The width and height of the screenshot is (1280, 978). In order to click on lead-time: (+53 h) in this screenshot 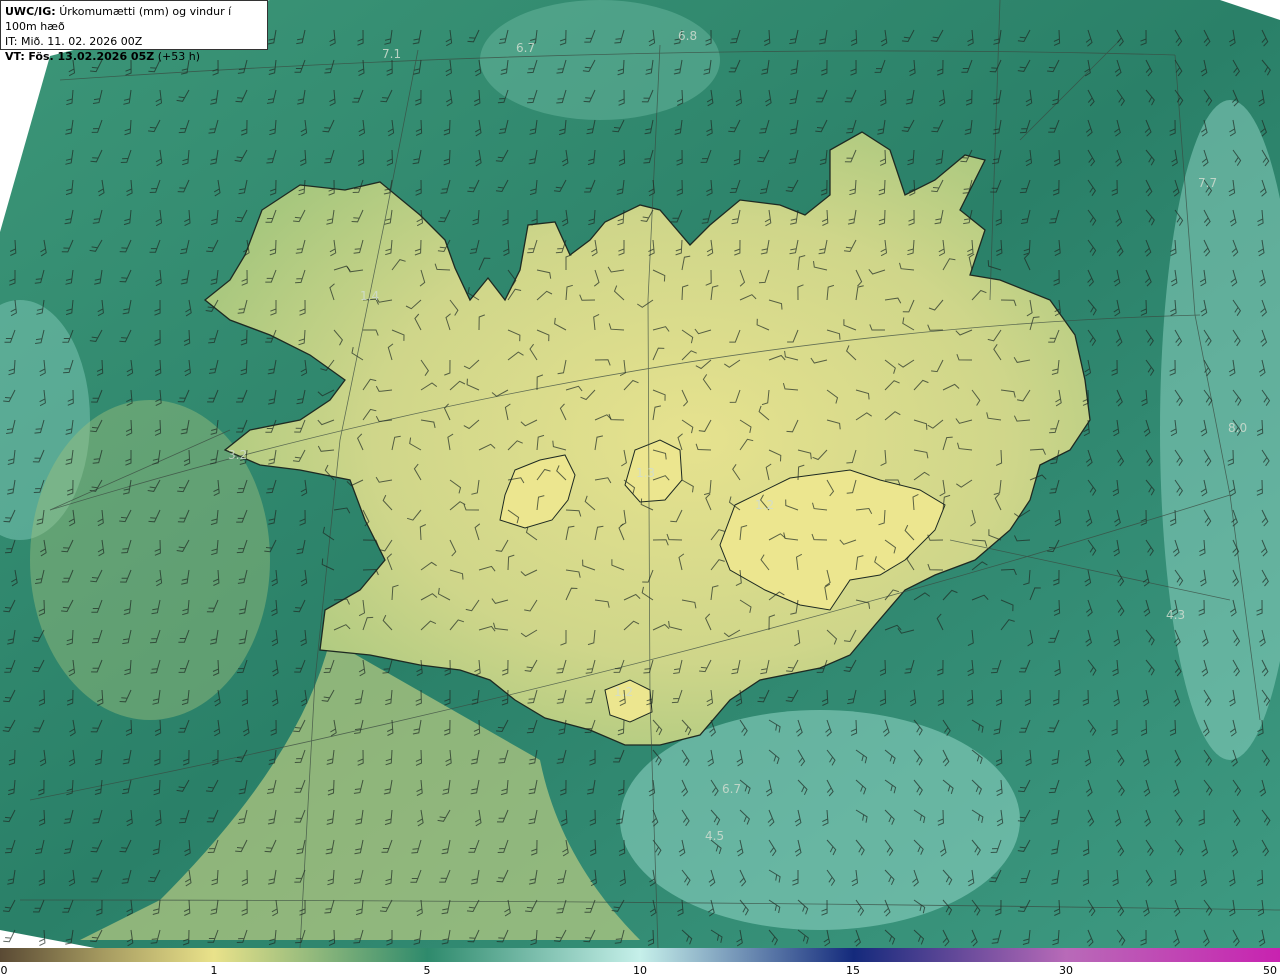, I will do `click(178, 56)`.